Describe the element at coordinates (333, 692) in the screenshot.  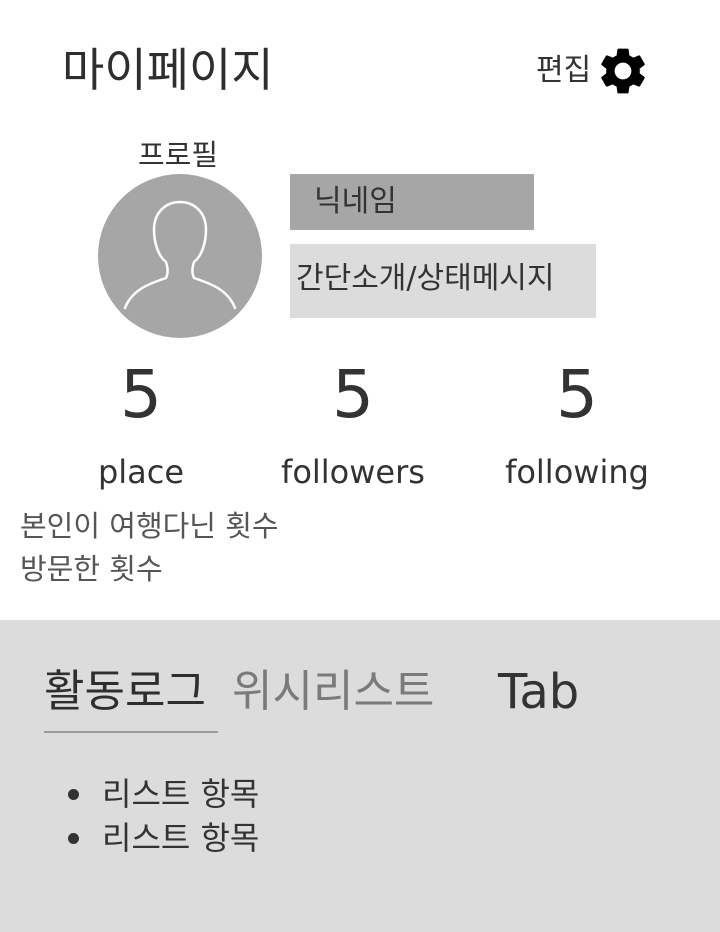
I see `tab-wishlist: 위시리스트` at that location.